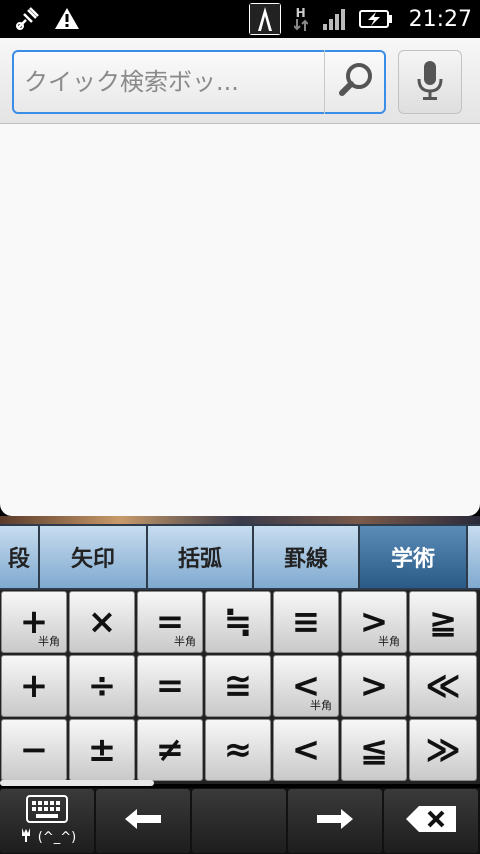 The width and height of the screenshot is (480, 854). I want to click on search-box, so click(199, 82).